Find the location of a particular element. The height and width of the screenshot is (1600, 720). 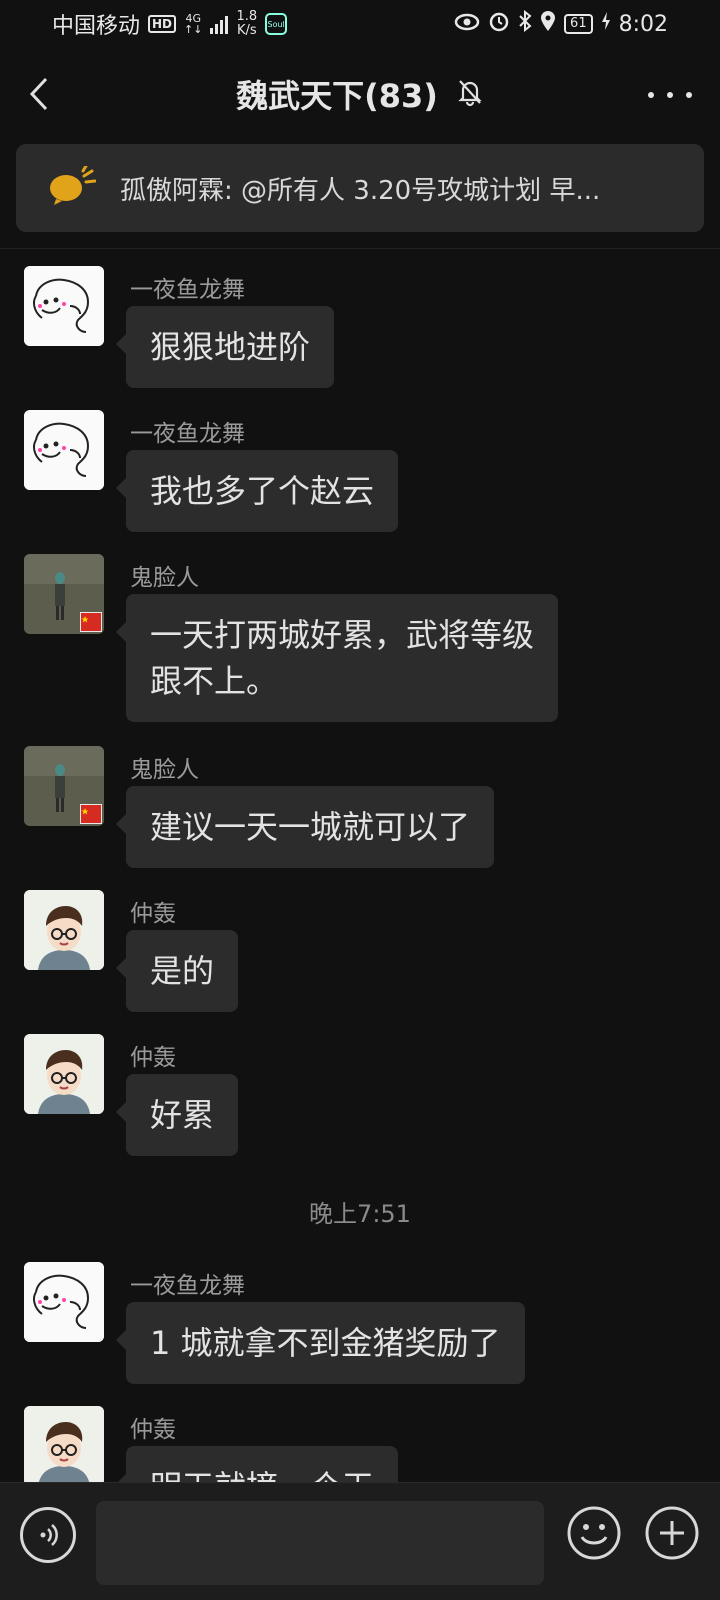

header-divider is located at coordinates (360, 248).